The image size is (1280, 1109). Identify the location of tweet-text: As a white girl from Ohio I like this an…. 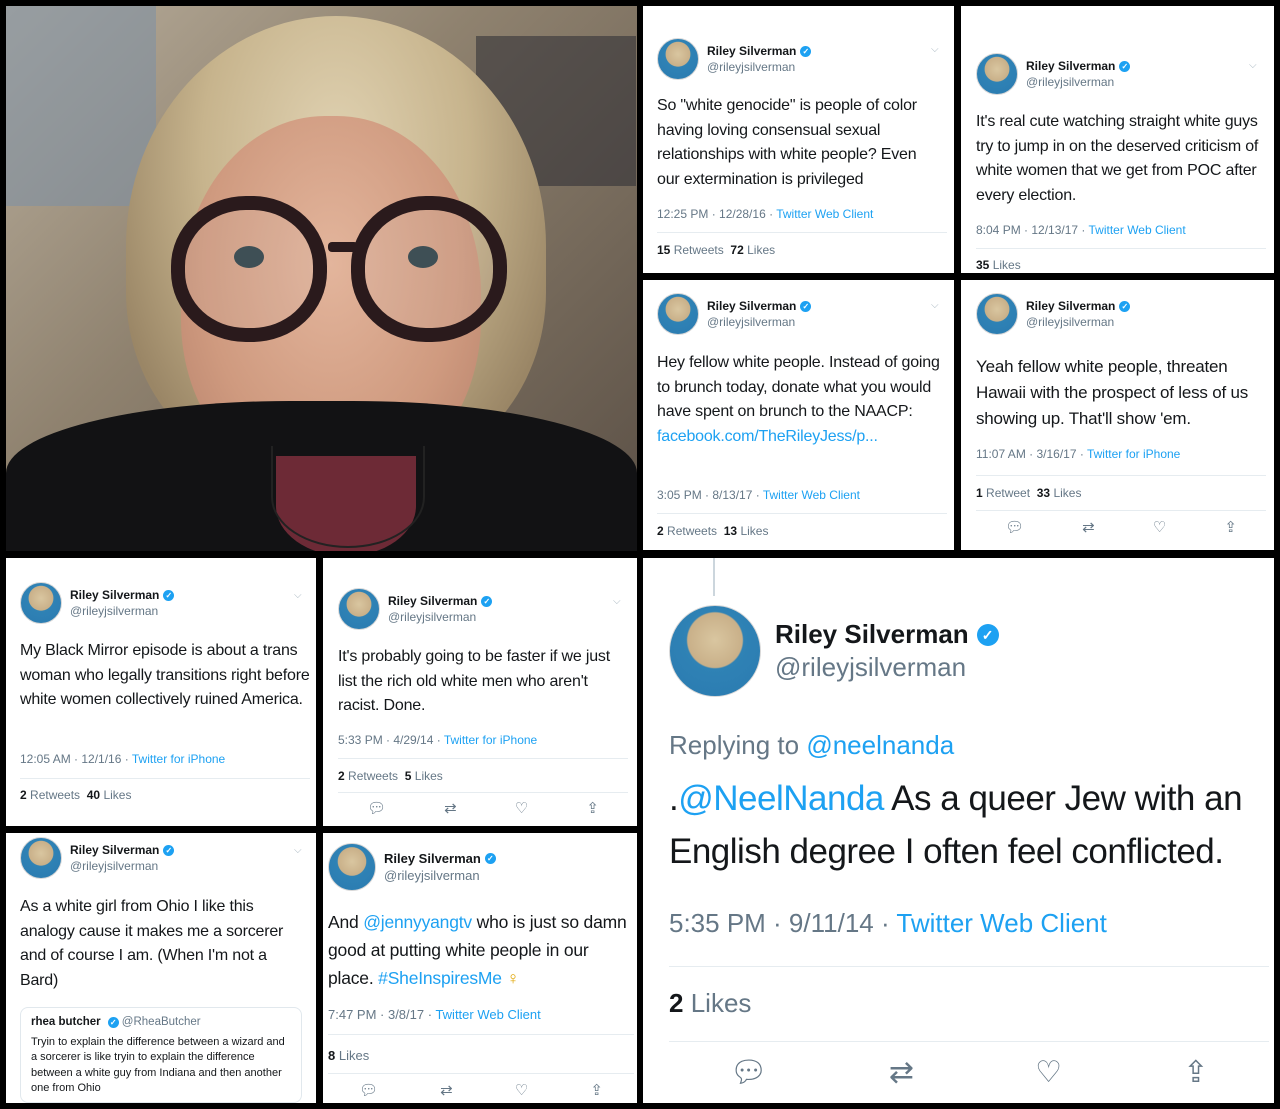
(152, 943).